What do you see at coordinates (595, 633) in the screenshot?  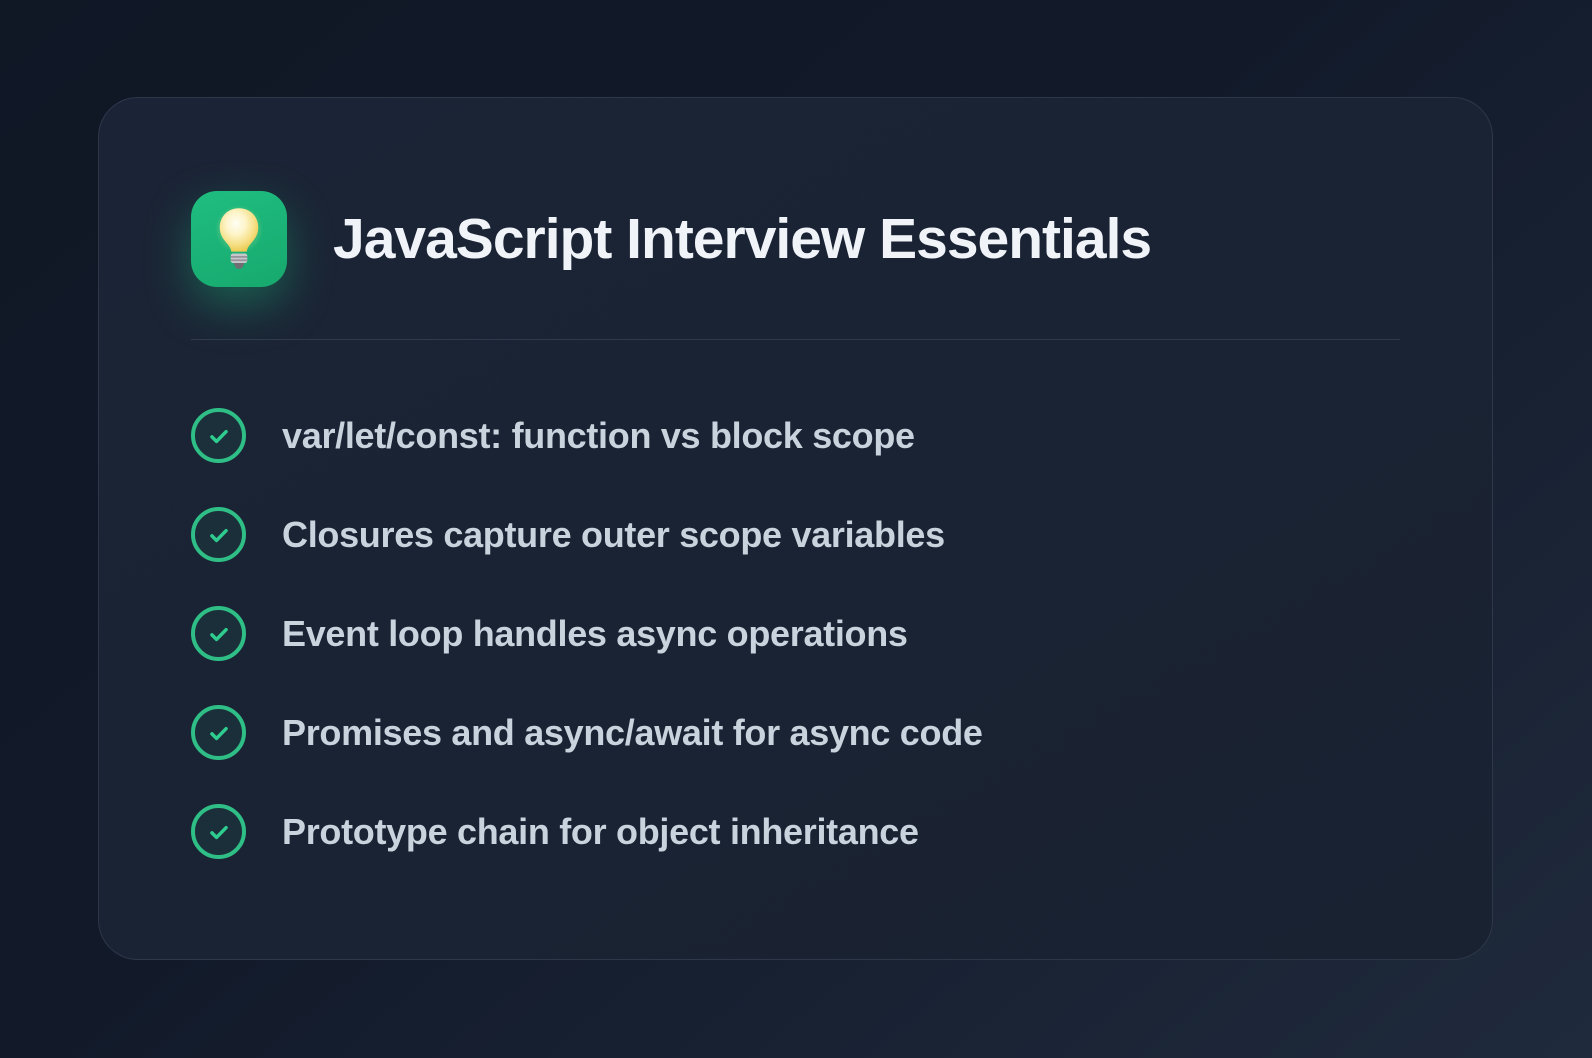 I see `checklist-item-label: Event loop handles async operations` at bounding box center [595, 633].